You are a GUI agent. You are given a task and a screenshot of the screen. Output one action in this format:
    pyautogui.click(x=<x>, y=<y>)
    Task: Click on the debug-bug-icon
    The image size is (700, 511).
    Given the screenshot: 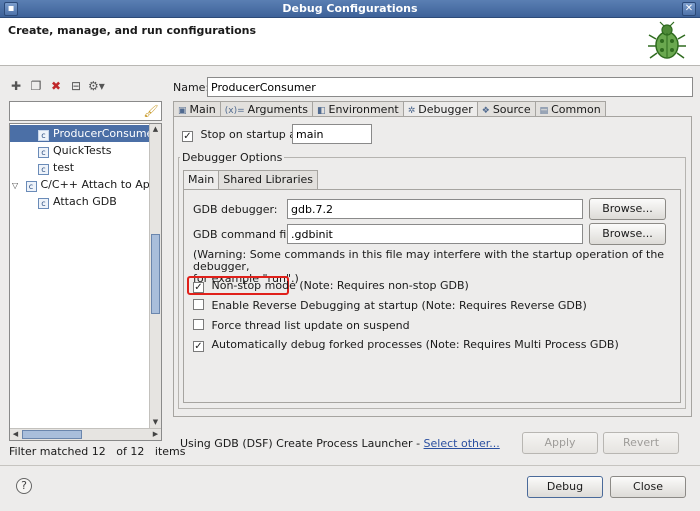 What is the action you would take?
    pyautogui.click(x=667, y=40)
    